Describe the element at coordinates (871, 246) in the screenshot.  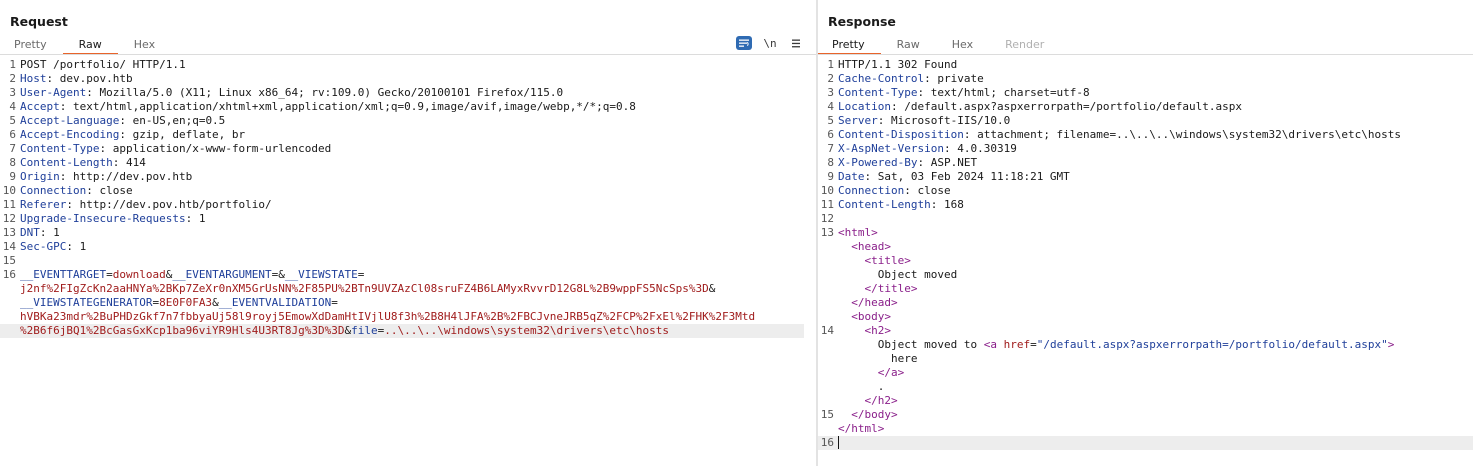
I see `html-tag: <head>` at that location.